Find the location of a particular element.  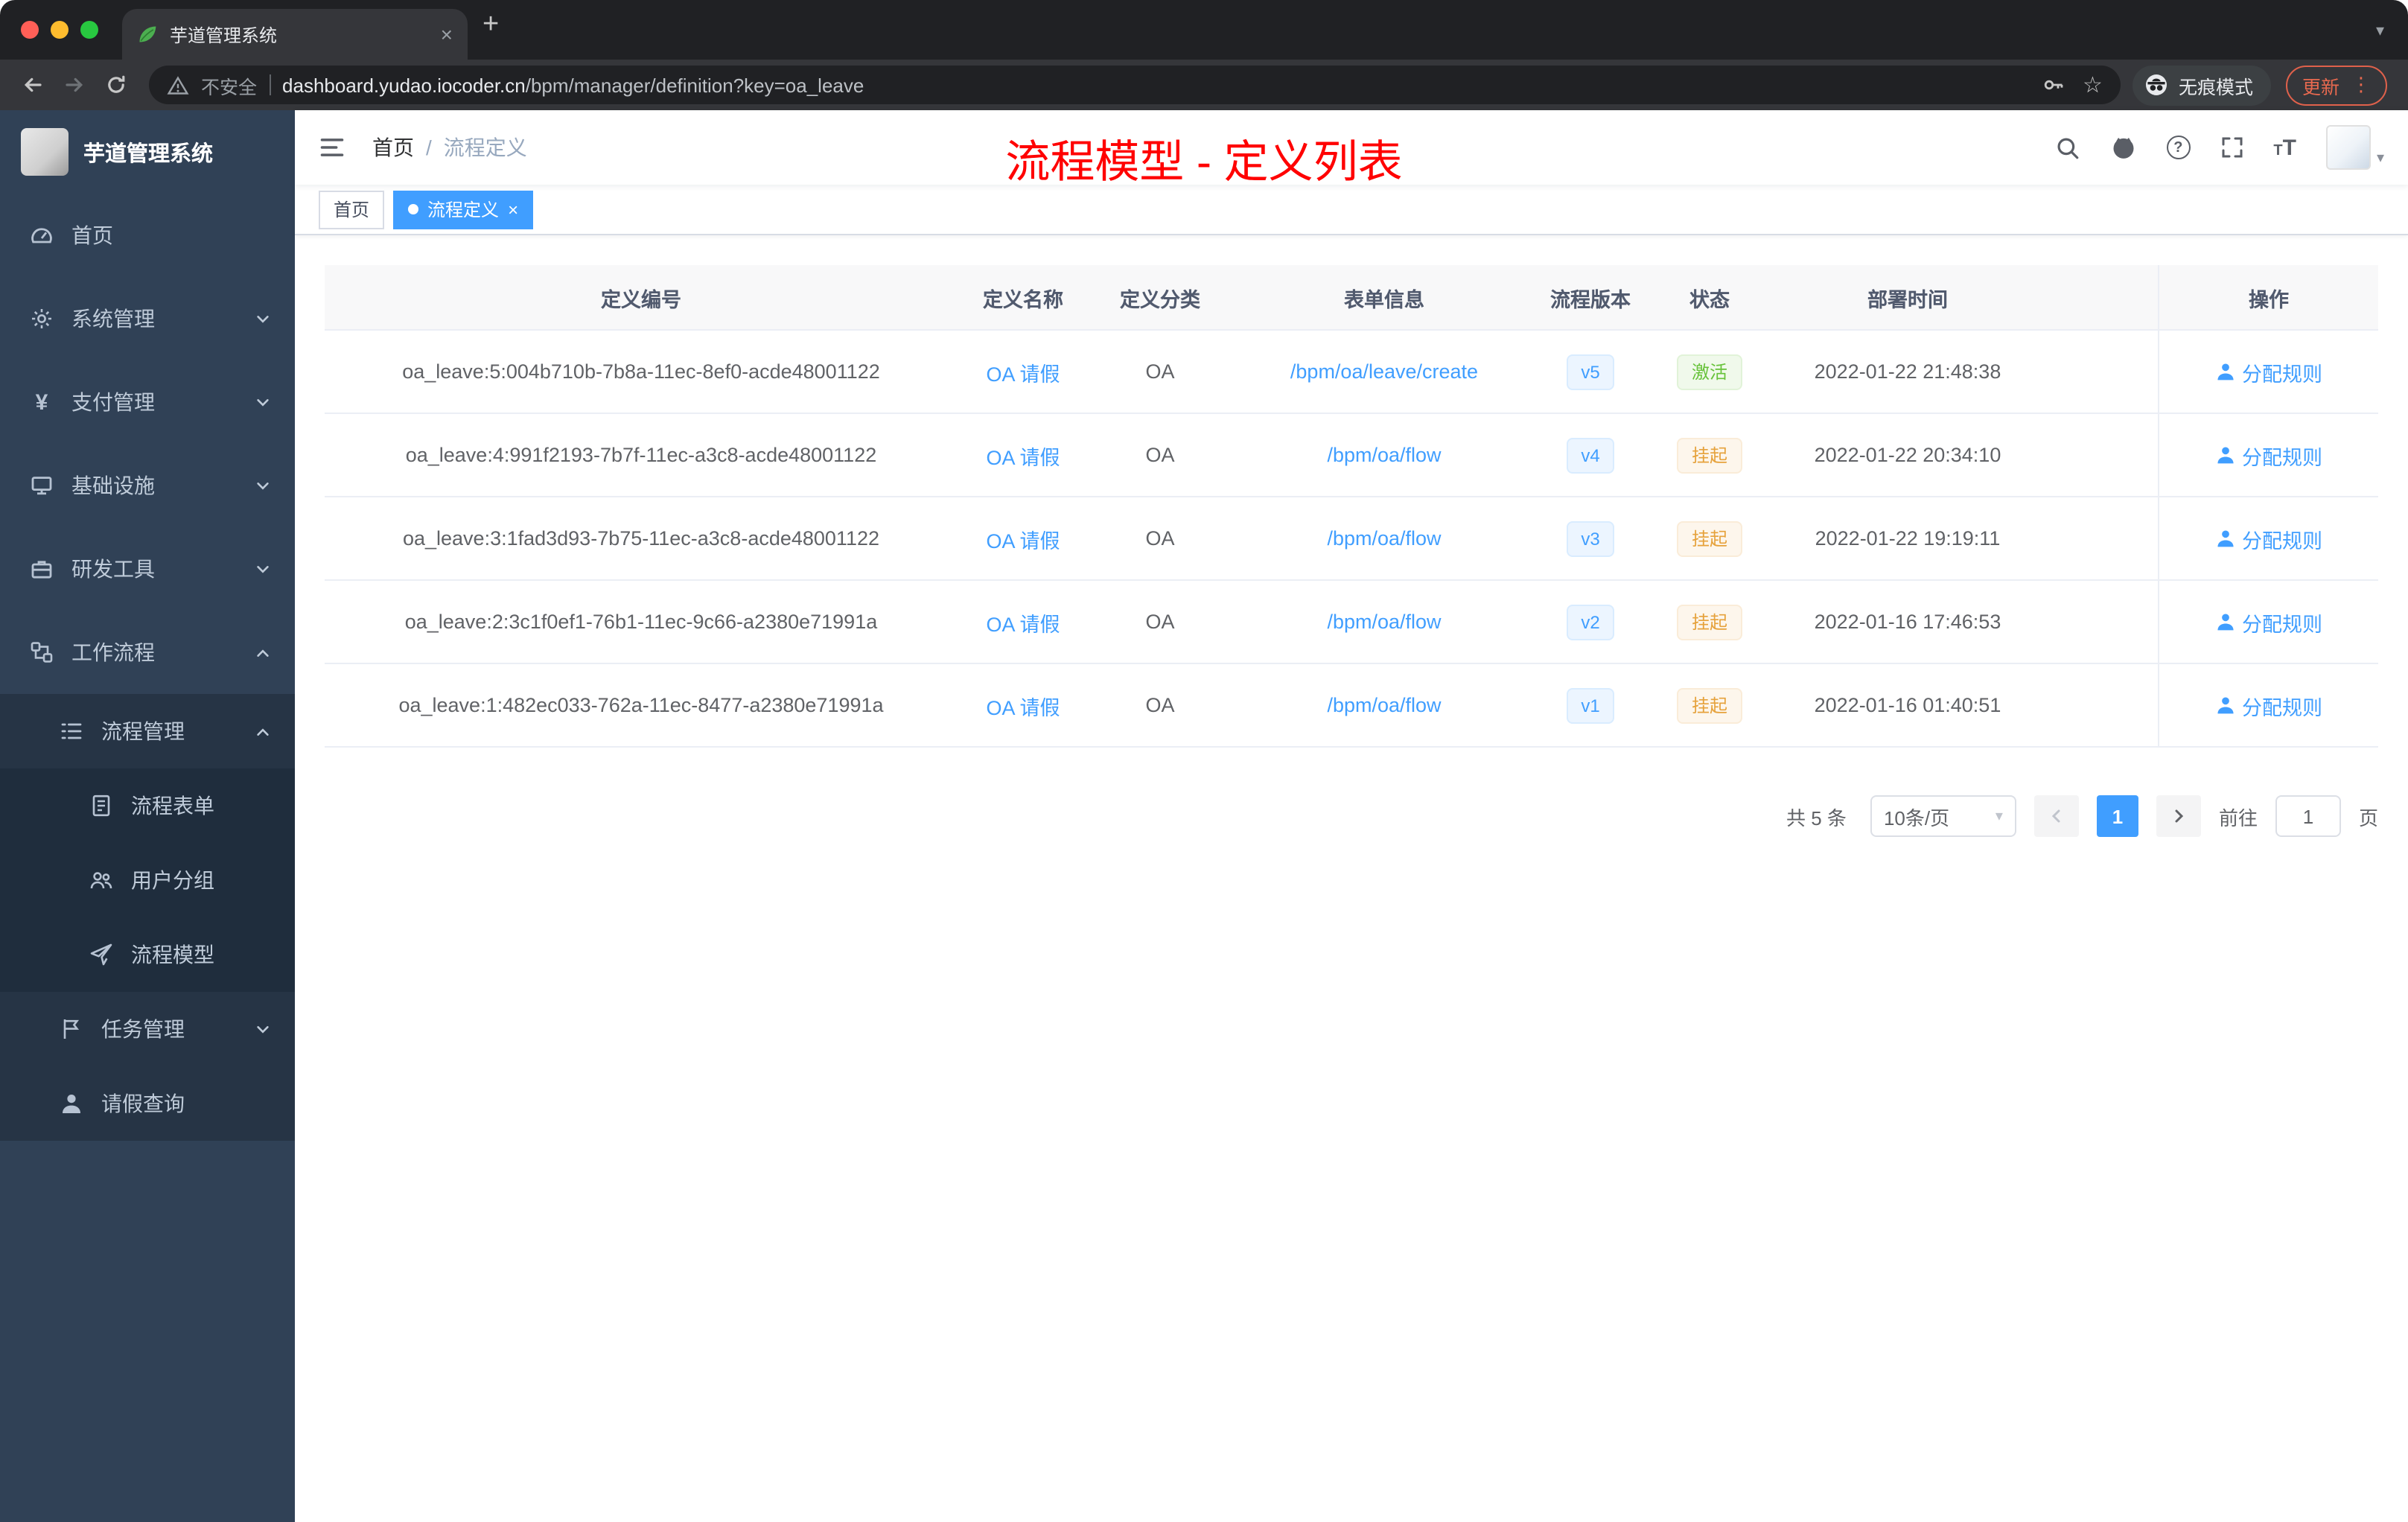

page-number-button: 1 is located at coordinates (2117, 816).